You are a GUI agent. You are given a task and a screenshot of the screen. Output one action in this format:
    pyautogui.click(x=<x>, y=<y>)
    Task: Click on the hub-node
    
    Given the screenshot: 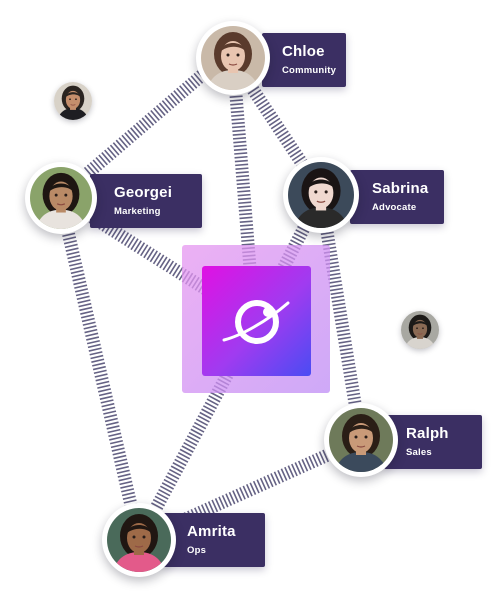 What is the action you would take?
    pyautogui.click(x=256, y=321)
    